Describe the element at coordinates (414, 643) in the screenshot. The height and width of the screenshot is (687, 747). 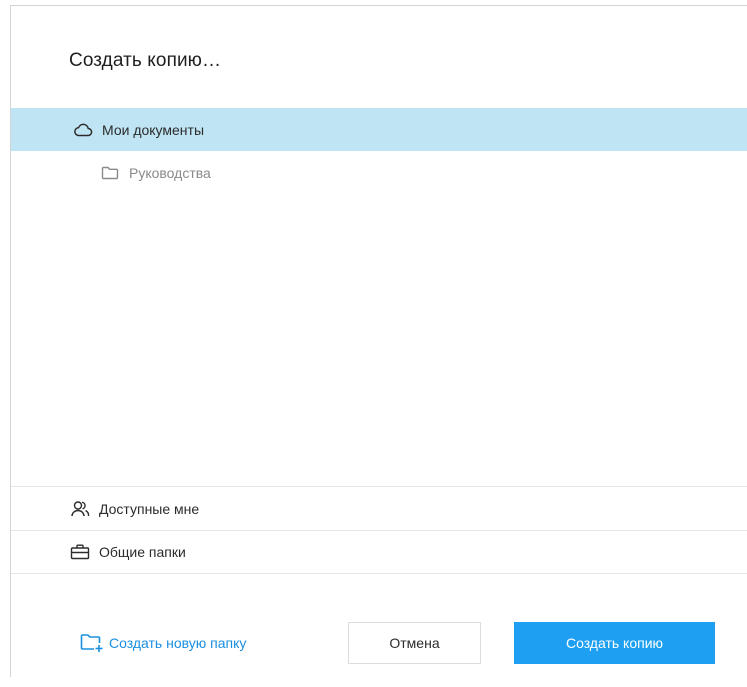
I see `cancel-button: Отмена` at that location.